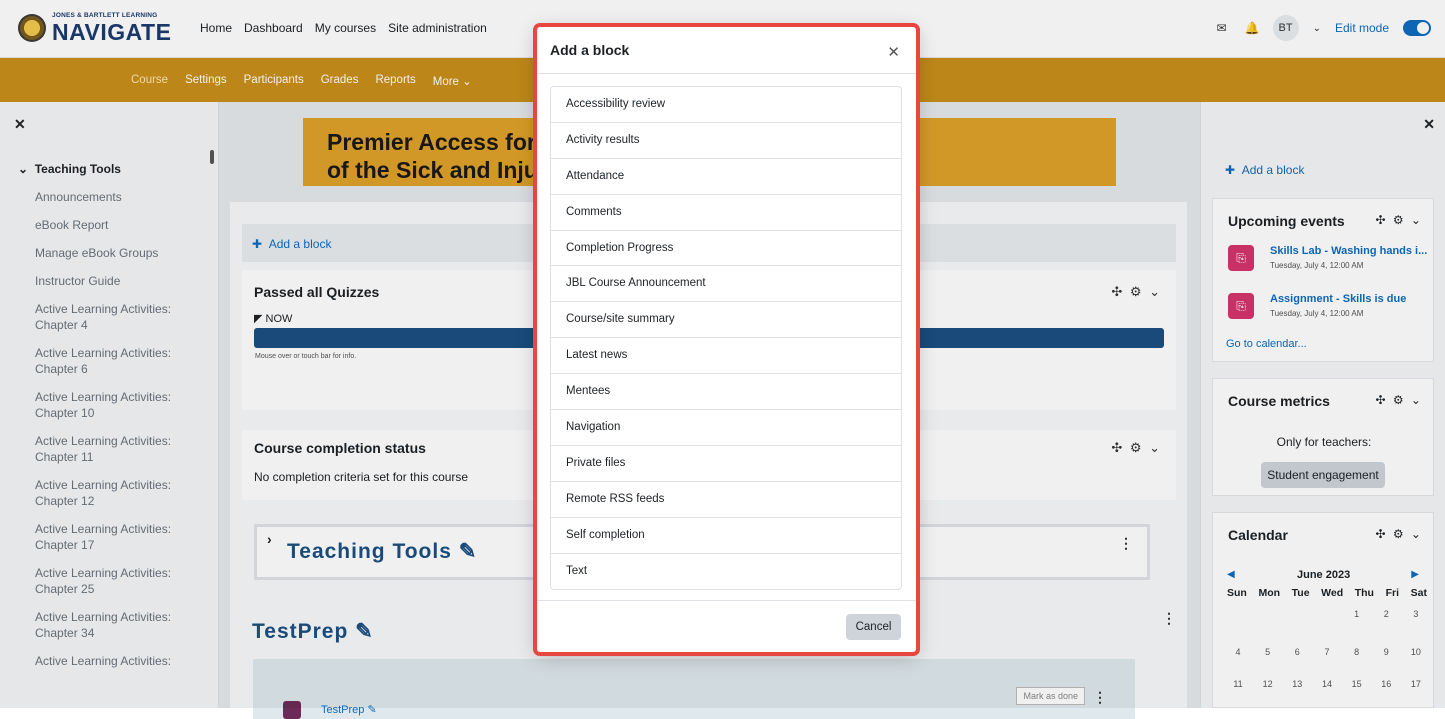 The width and height of the screenshot is (1445, 719). Describe the element at coordinates (726, 141) in the screenshot. I see `block-option-activity-results: Activity results` at that location.